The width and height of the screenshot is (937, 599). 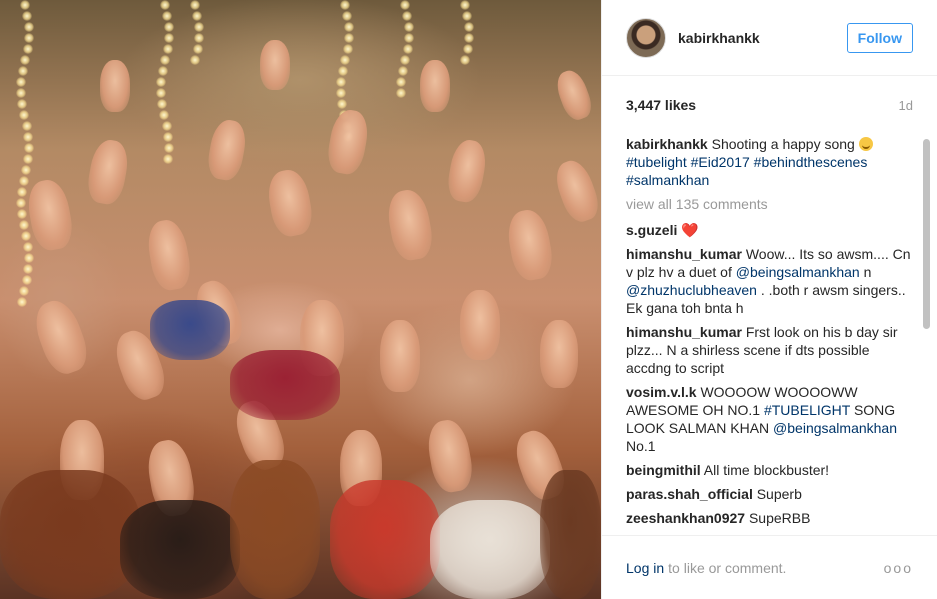 I want to click on likes-count: 3,447 likes, so click(x=661, y=105).